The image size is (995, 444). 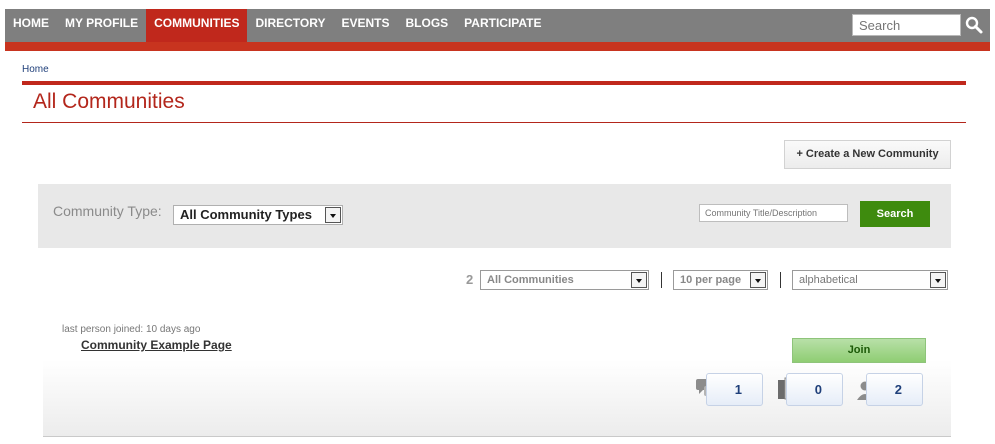 I want to click on community-title-input, so click(x=773, y=213).